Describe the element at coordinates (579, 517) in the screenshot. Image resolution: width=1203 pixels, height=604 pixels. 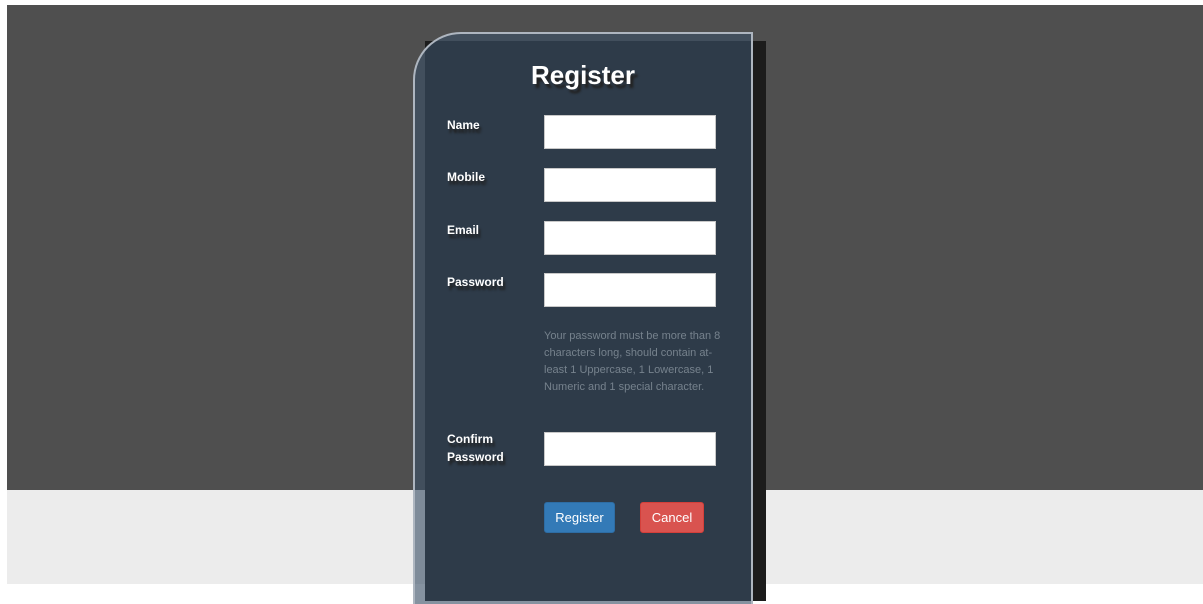
I see `register-button: Register` at that location.